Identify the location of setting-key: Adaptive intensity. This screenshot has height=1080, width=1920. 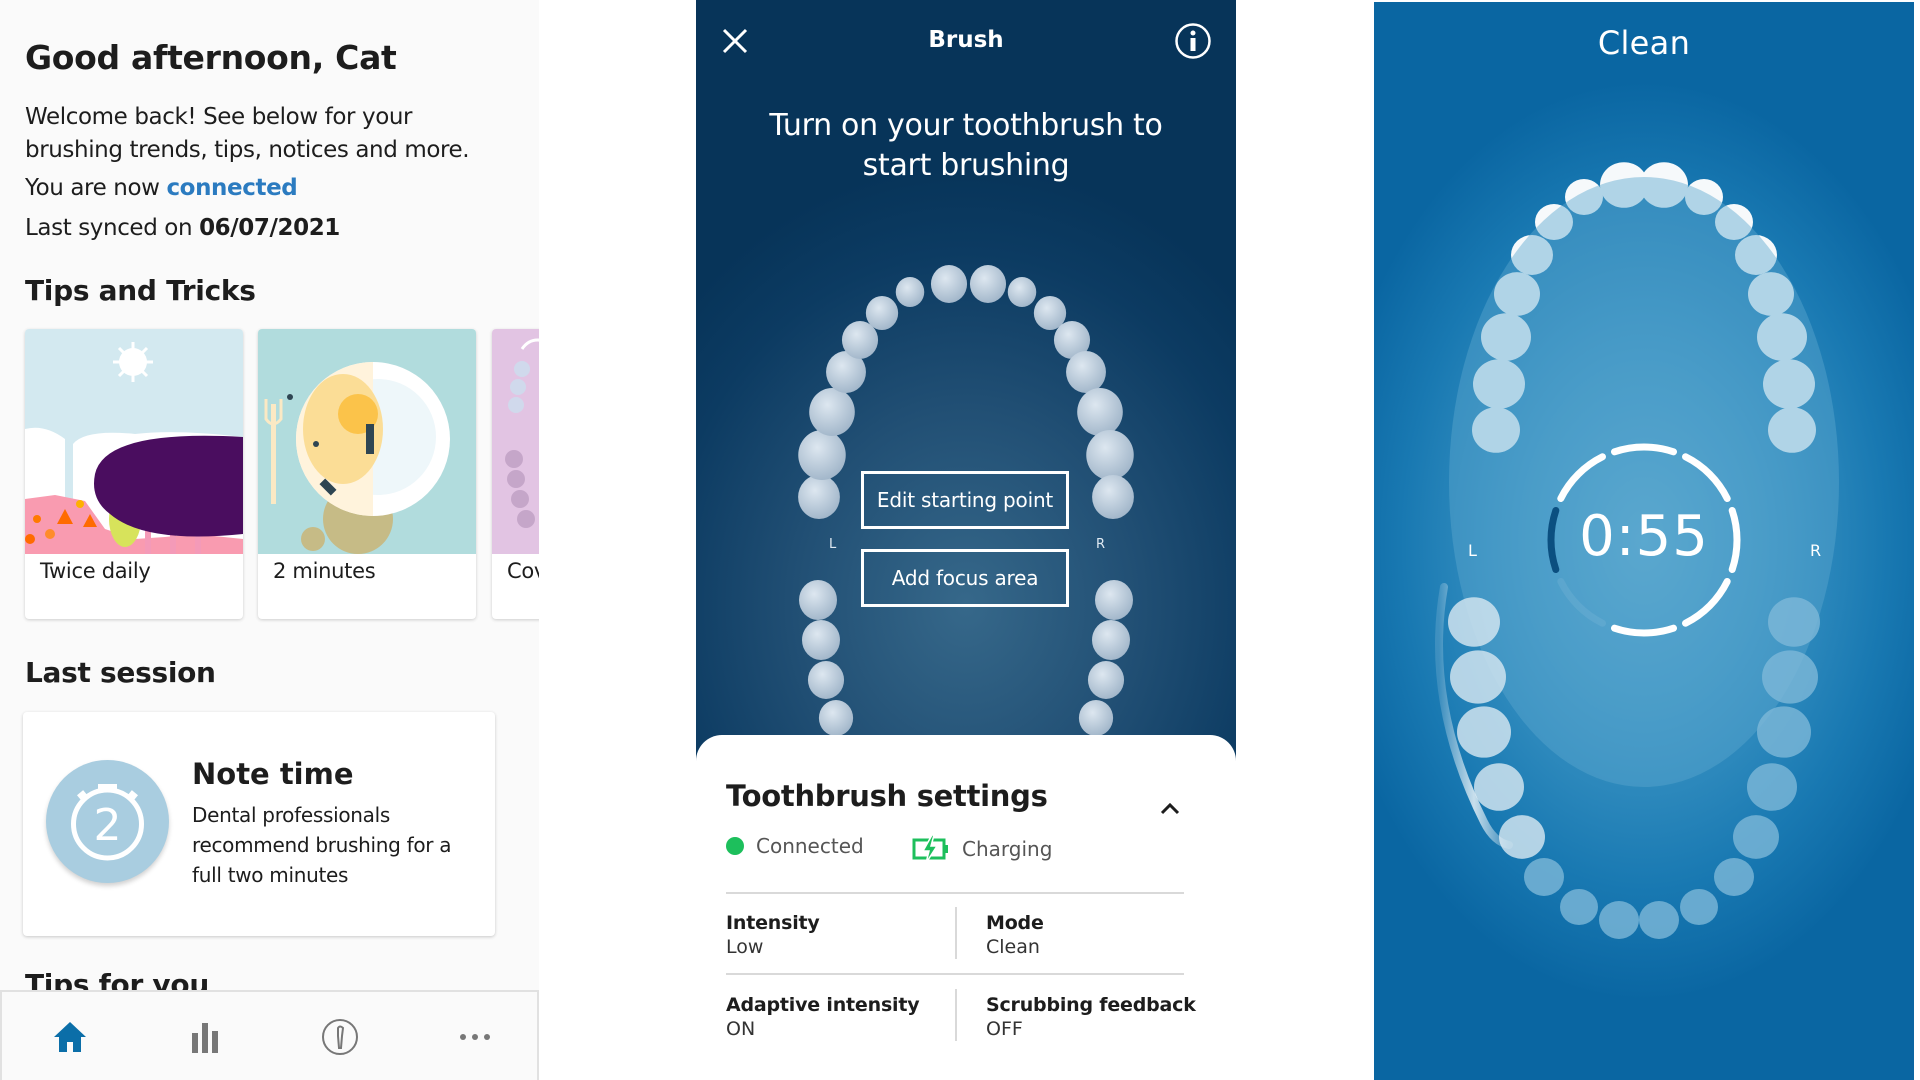
(823, 1005).